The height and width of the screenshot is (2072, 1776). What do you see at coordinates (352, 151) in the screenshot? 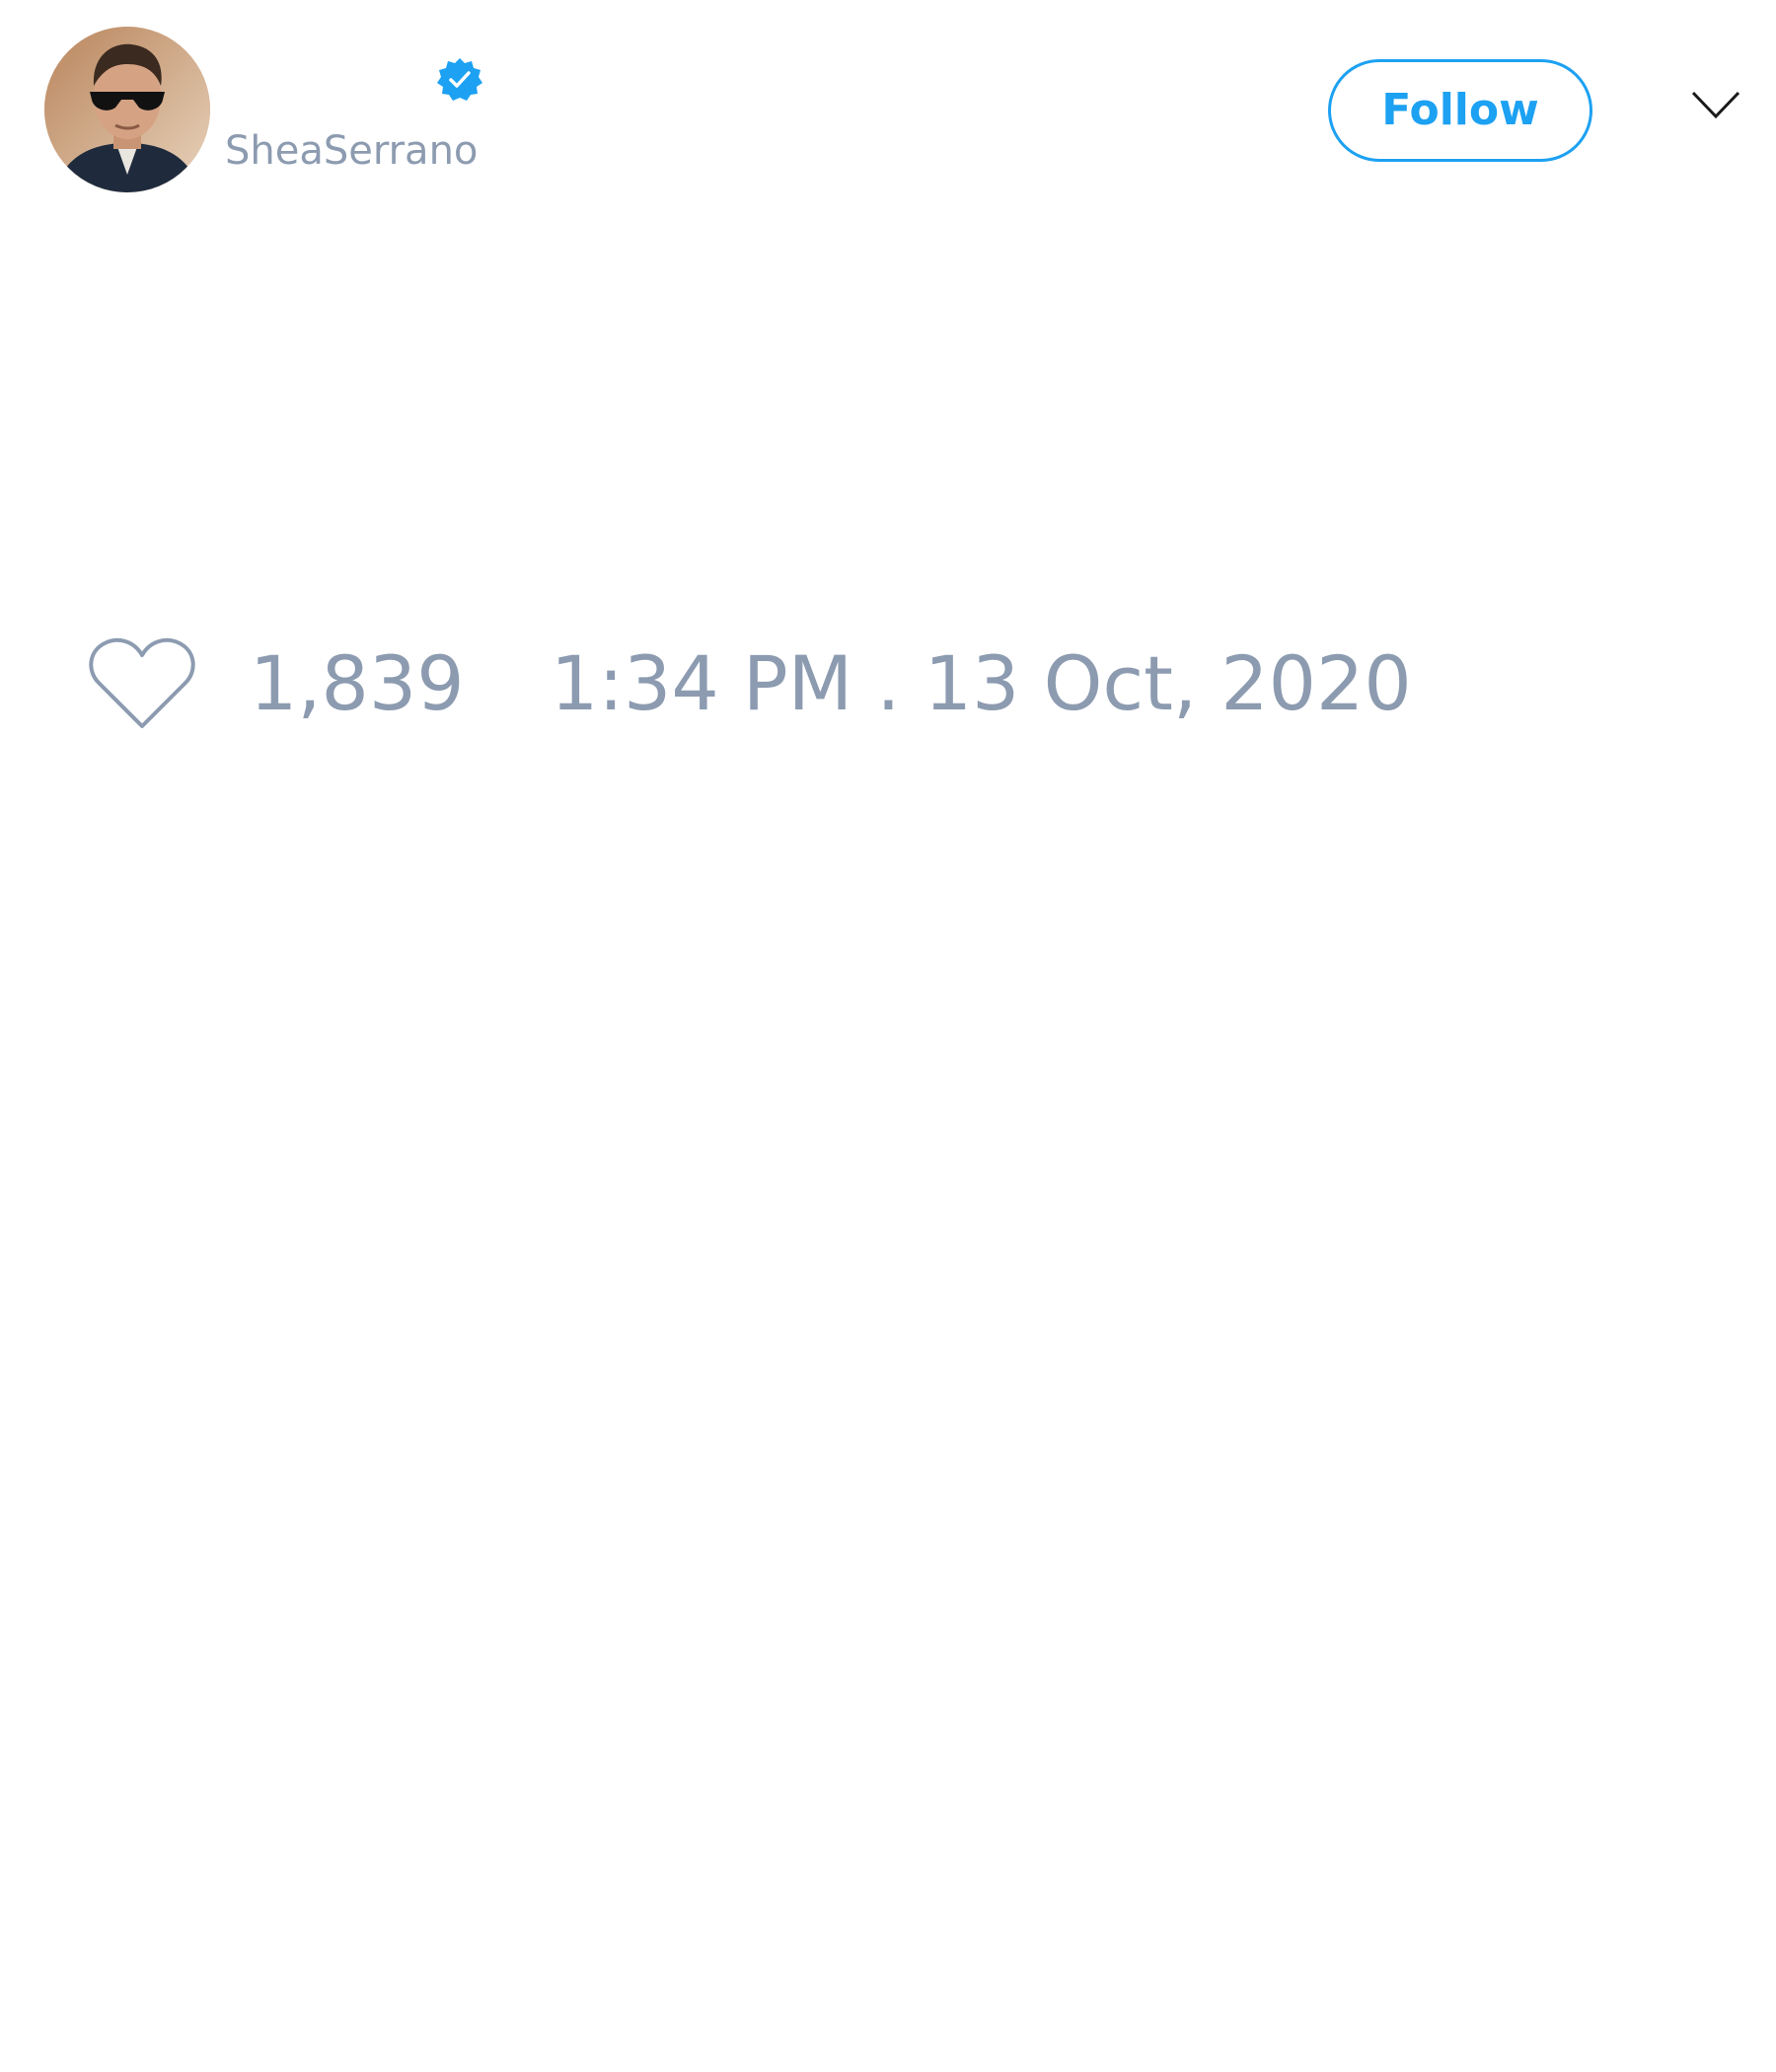
I see `author-handle: SheaSerrano` at bounding box center [352, 151].